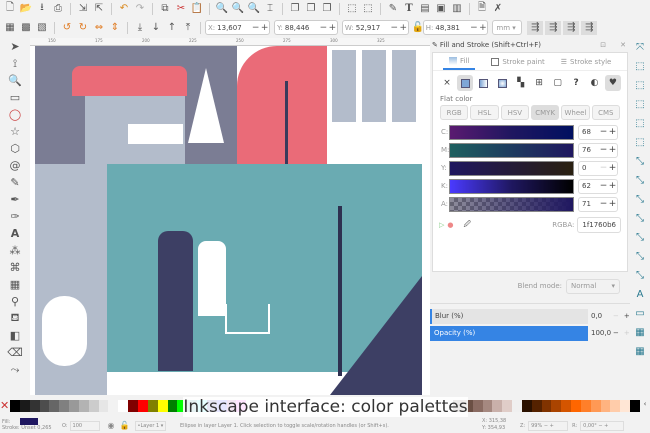  Describe the element at coordinates (15, 97) in the screenshot. I see `rect-tool-icon: ▭` at that location.